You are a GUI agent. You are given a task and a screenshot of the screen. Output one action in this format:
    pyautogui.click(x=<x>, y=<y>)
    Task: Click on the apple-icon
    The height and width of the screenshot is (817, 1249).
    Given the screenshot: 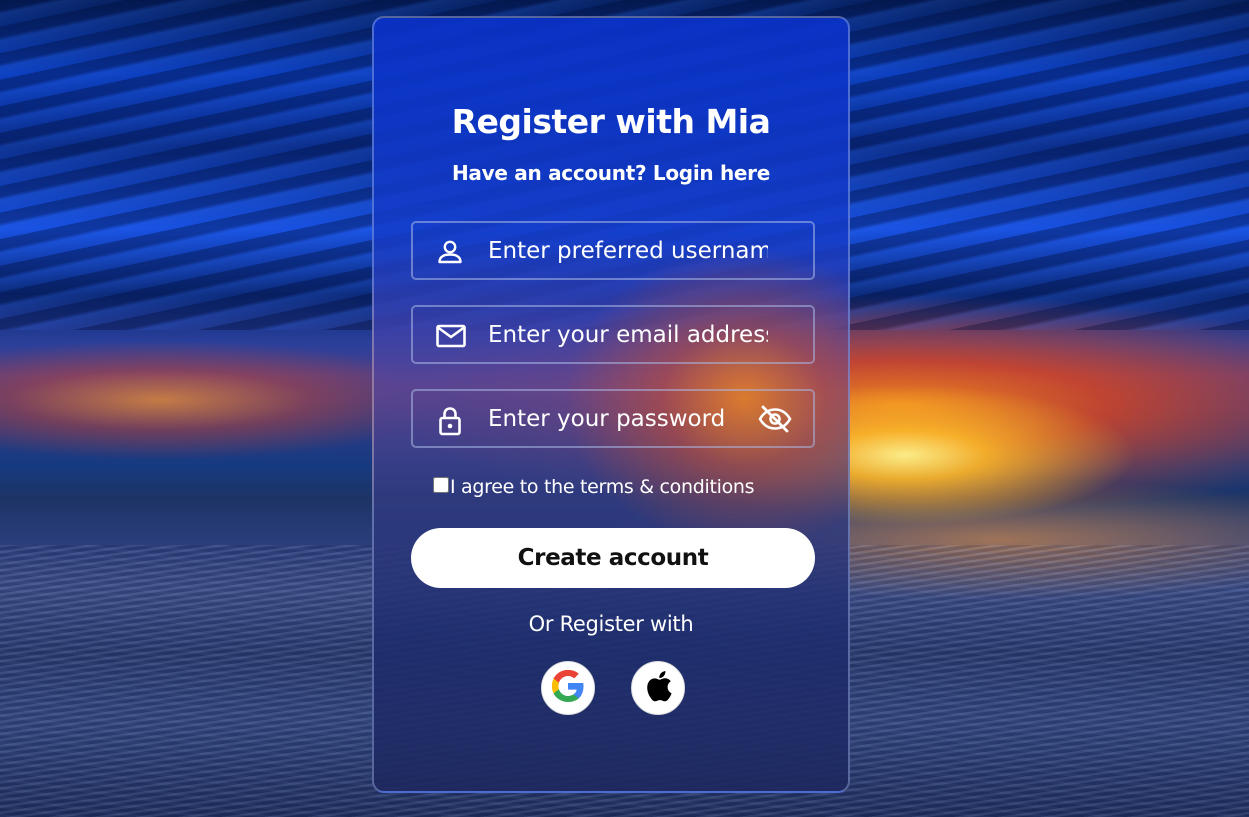 What is the action you would take?
    pyautogui.click(x=658, y=688)
    